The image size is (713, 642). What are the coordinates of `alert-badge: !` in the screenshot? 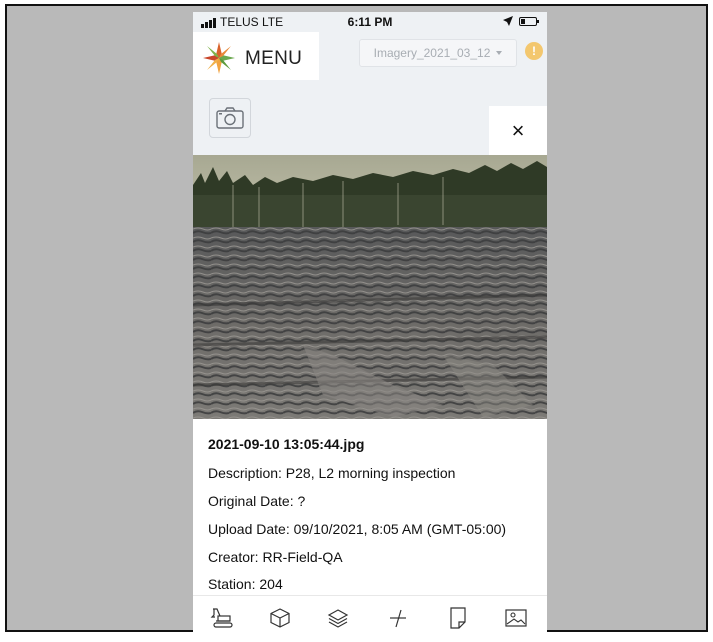 It's located at (534, 51).